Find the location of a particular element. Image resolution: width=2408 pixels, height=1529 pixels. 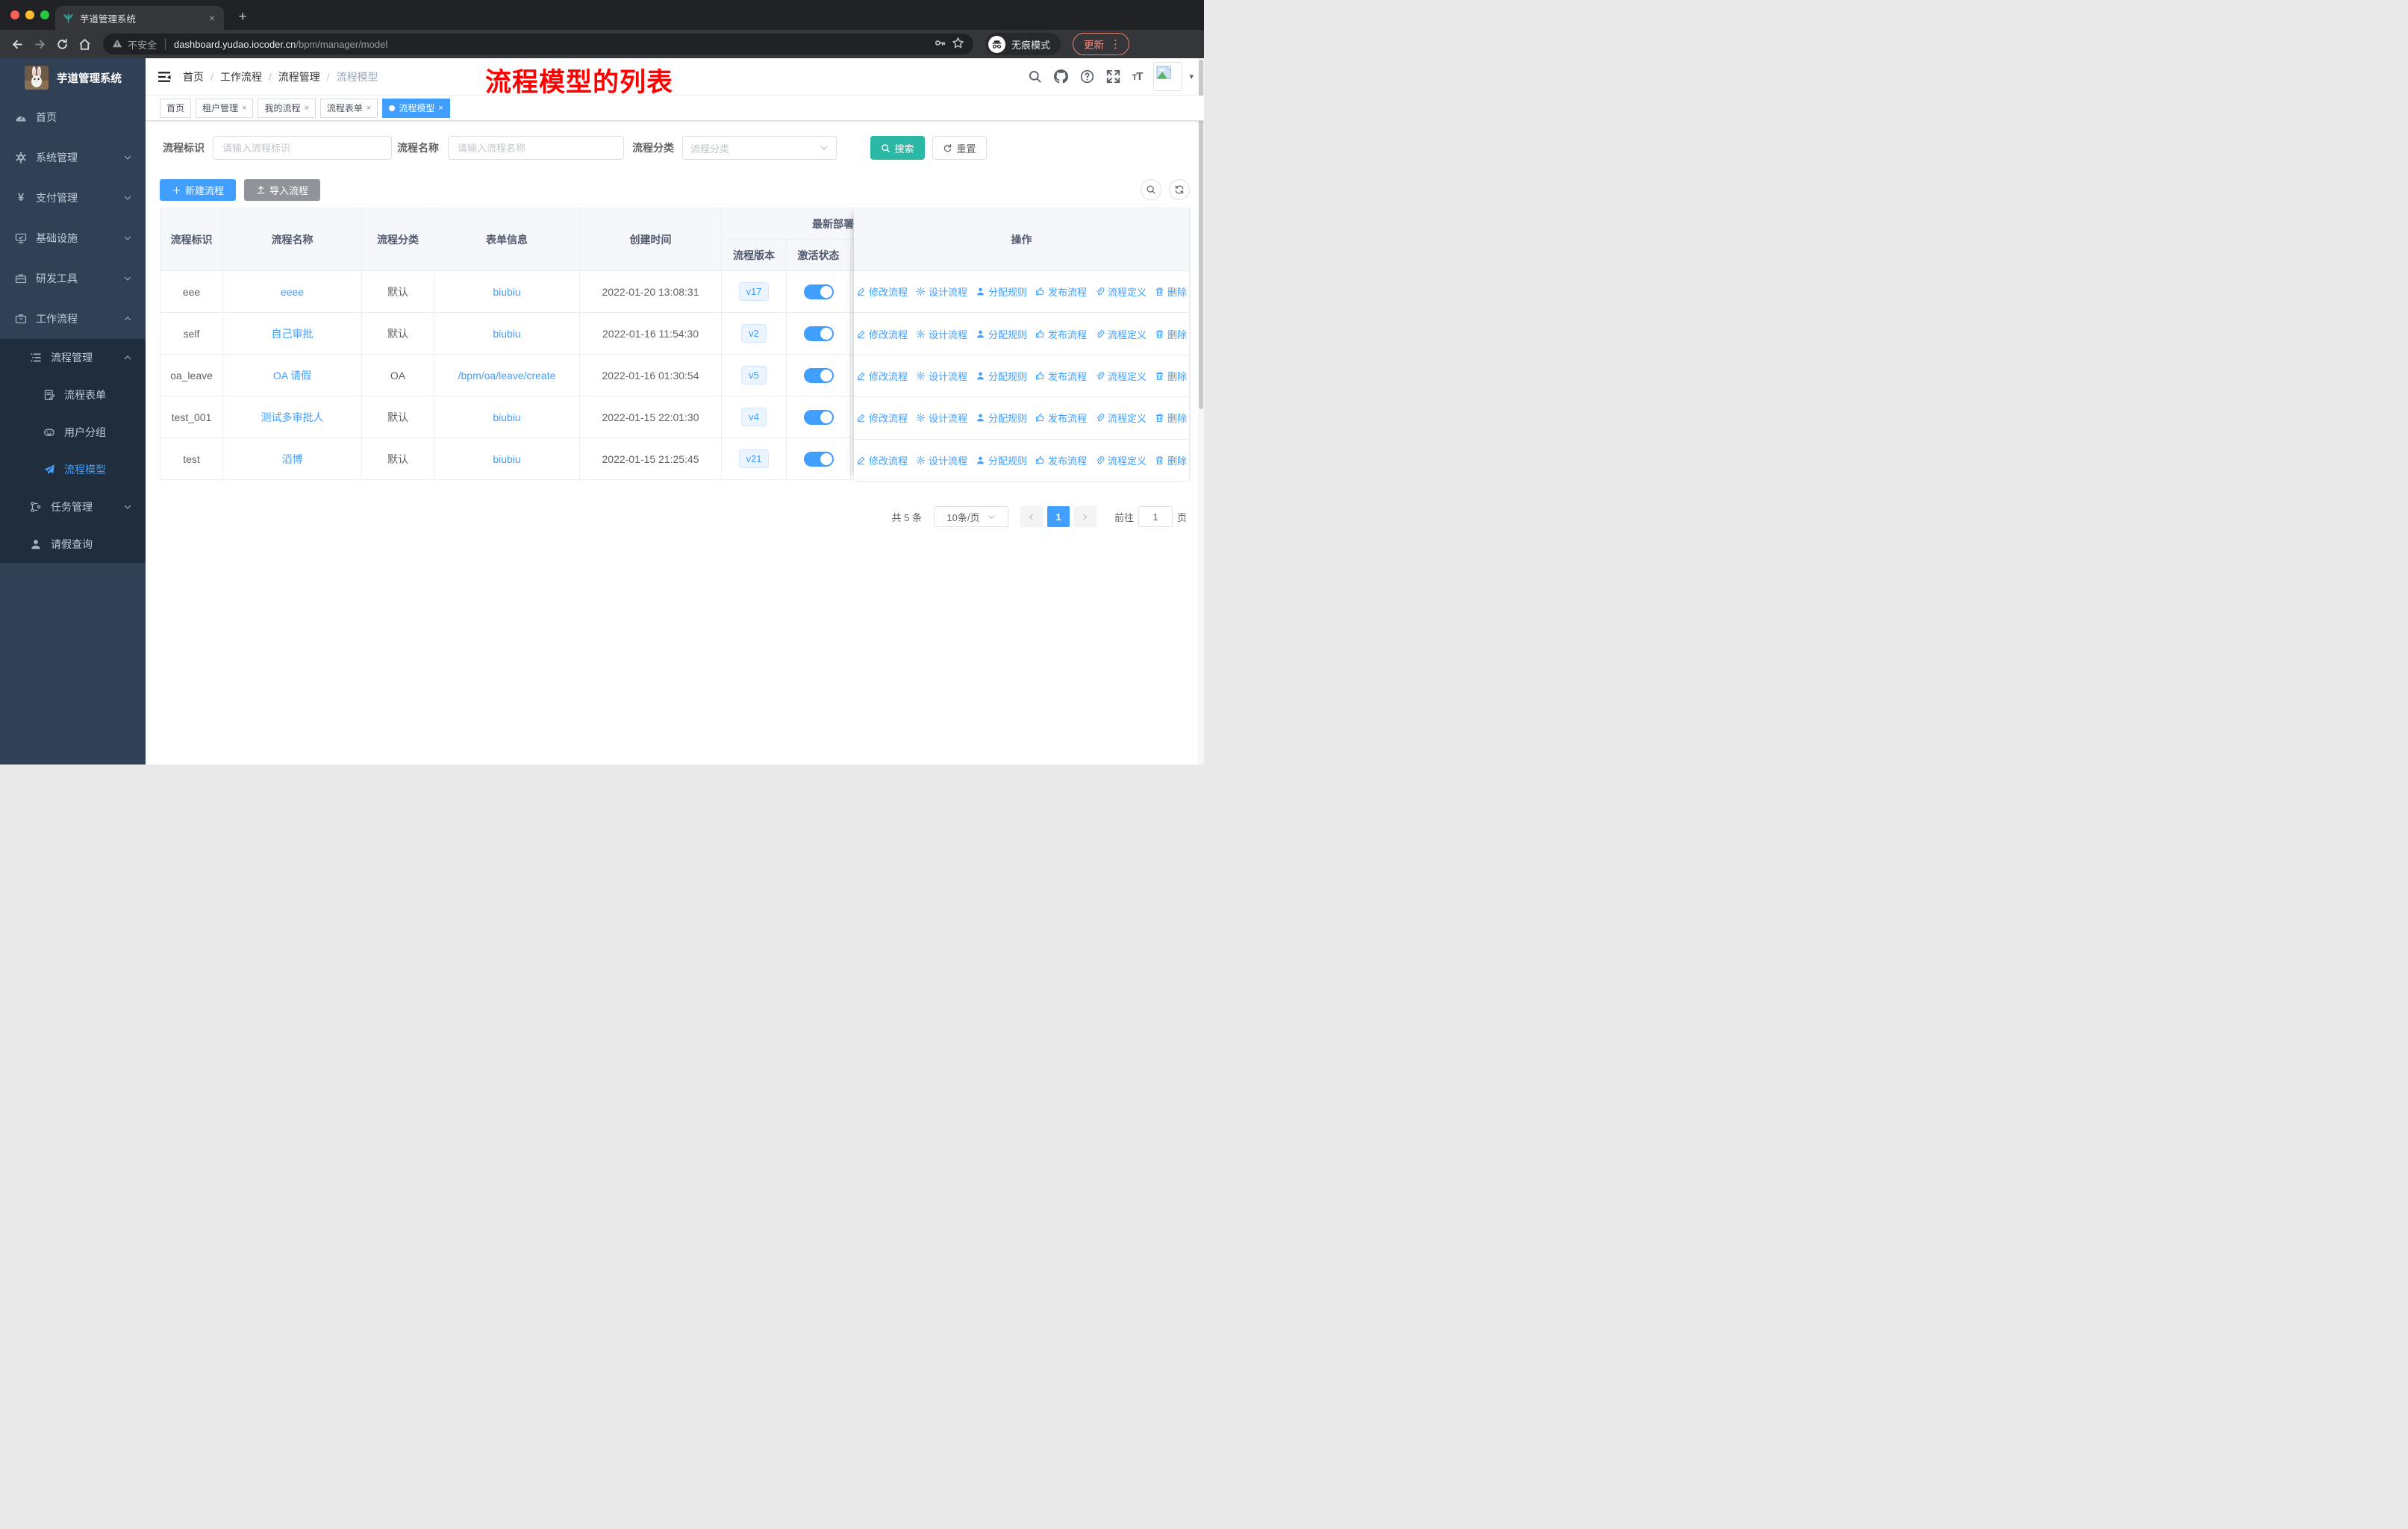

browser-menu-dots-icon: ⋮ is located at coordinates (1115, 44).